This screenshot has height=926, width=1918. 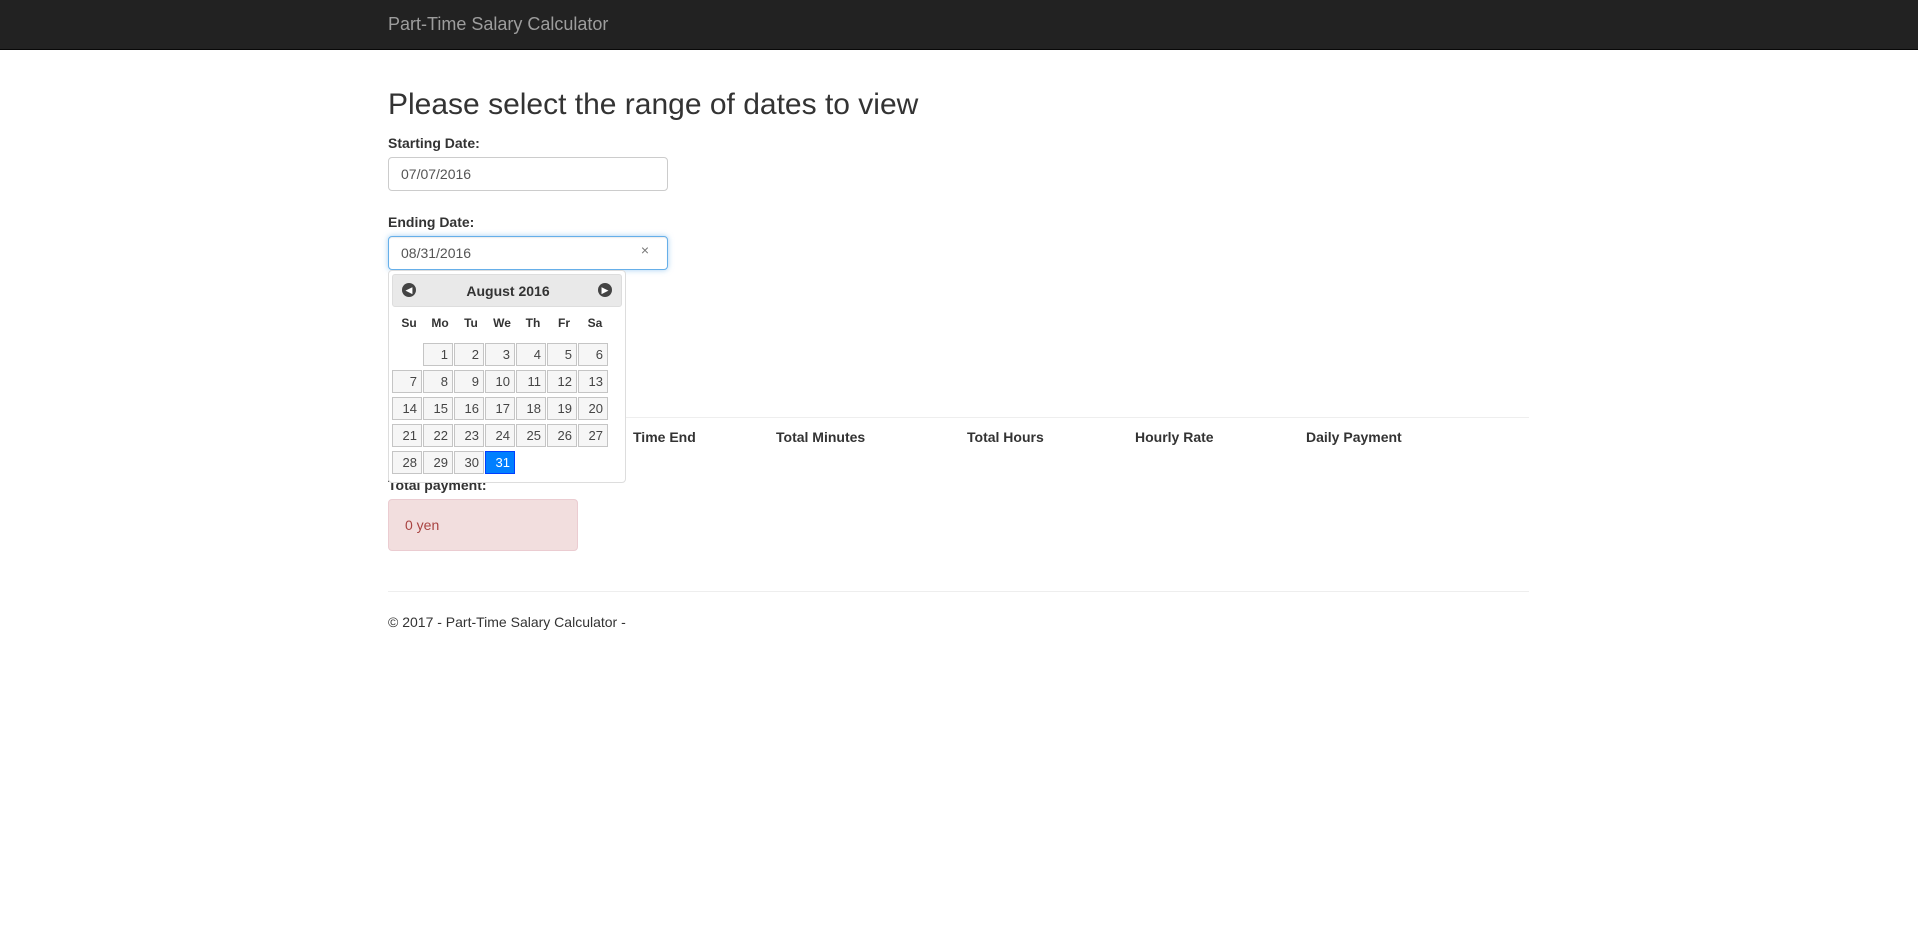 What do you see at coordinates (438, 408) in the screenshot?
I see `calendar-day: 15` at bounding box center [438, 408].